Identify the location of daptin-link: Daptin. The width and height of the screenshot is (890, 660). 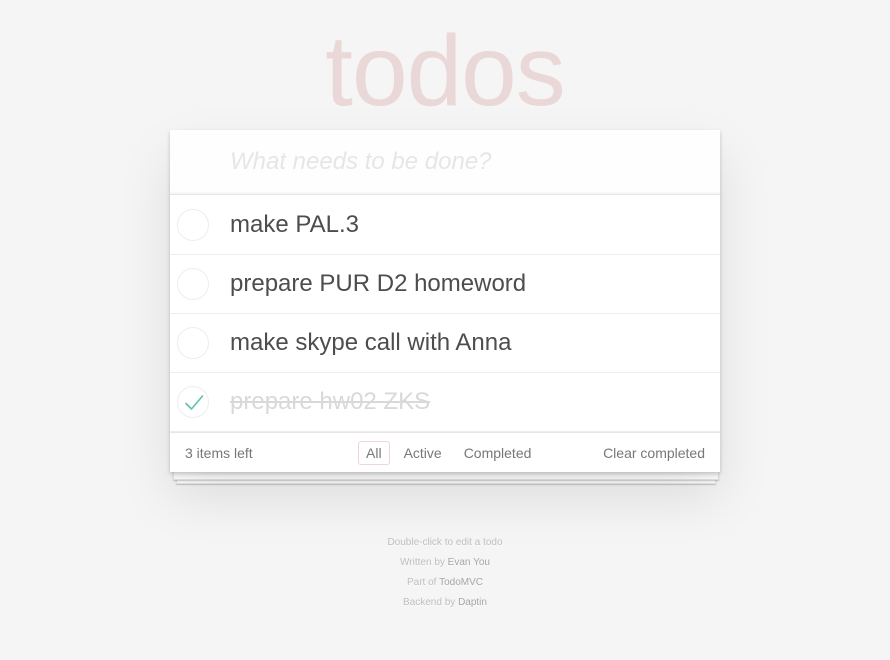
(472, 602).